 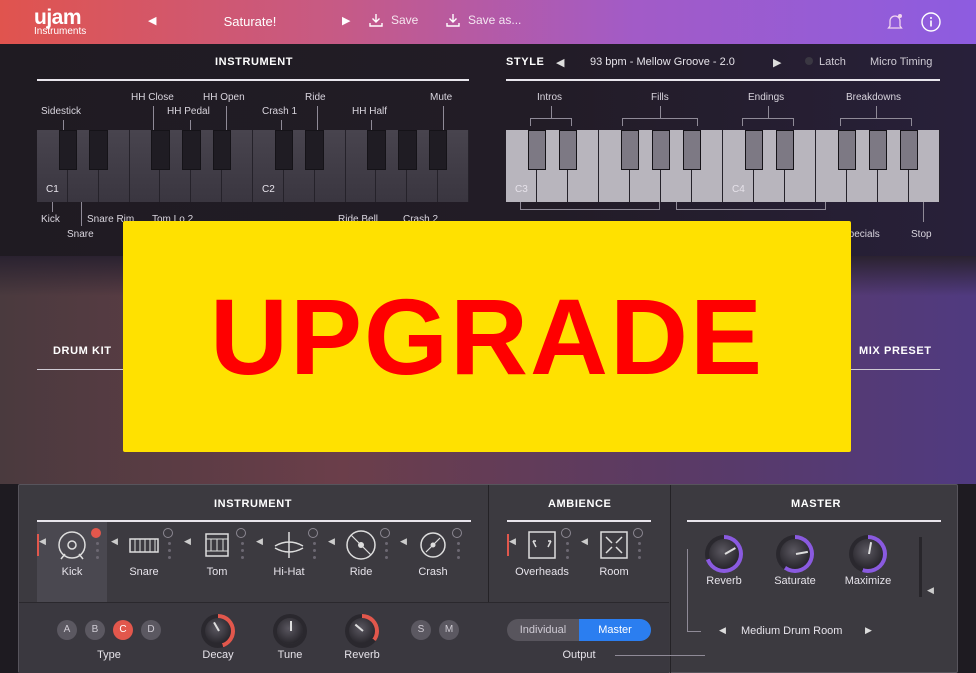 I want to click on master-rule, so click(x=814, y=521).